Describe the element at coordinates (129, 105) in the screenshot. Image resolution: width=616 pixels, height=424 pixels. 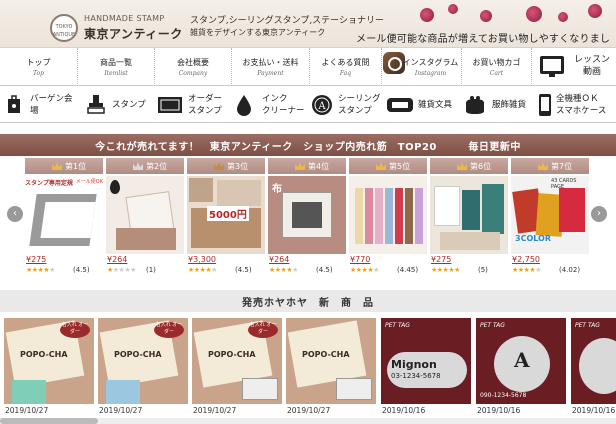
I see `category-label: スタンプ` at that location.